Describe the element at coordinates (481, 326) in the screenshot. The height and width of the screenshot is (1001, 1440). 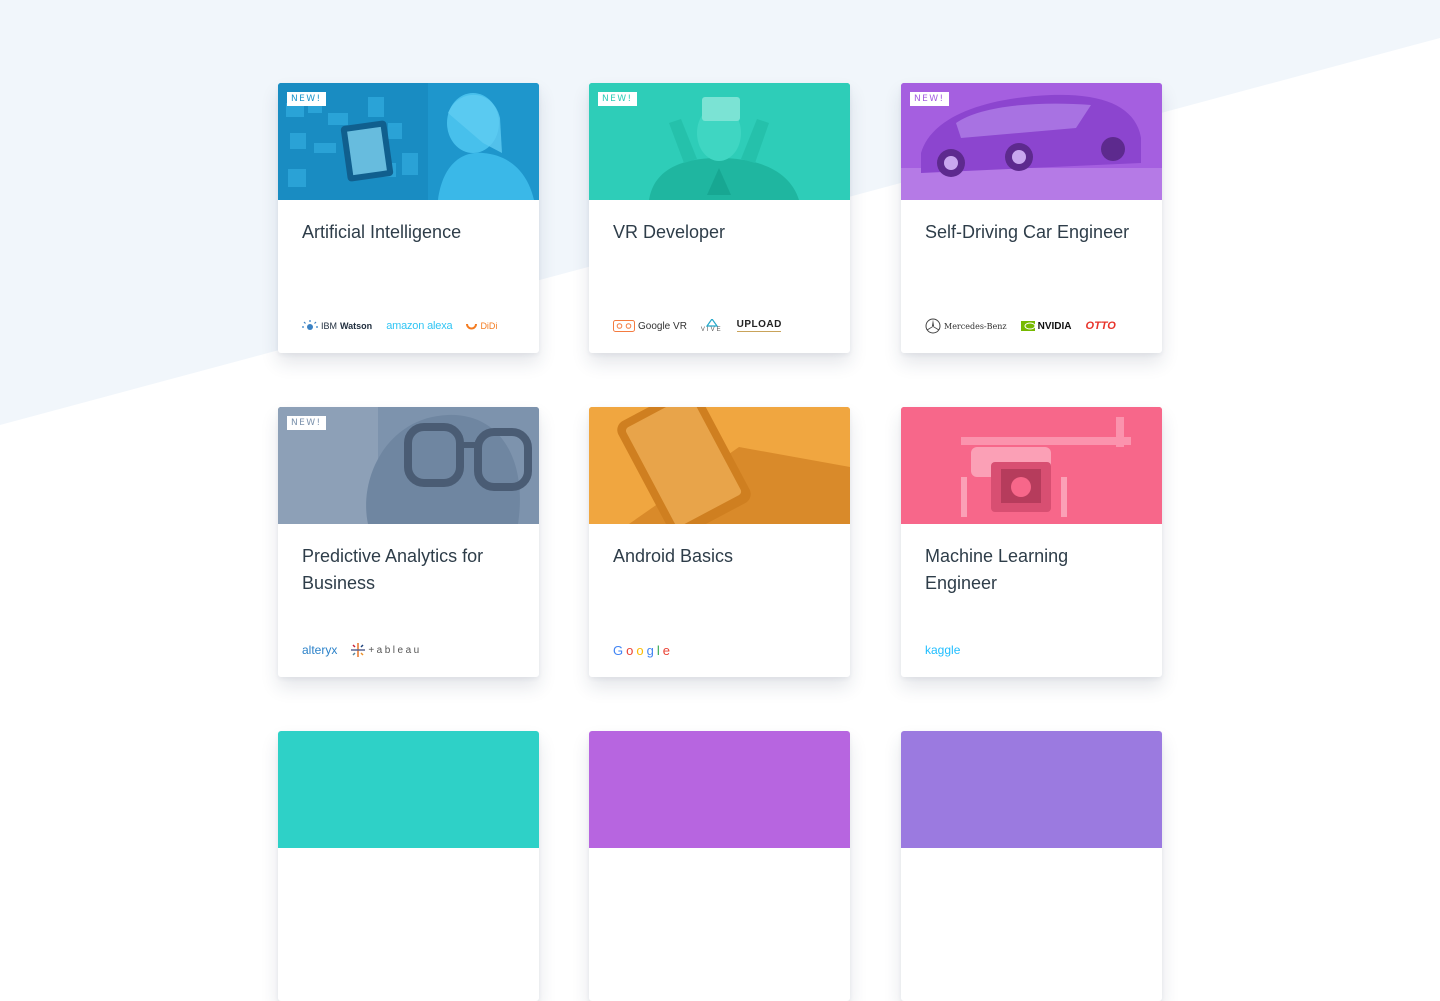
I see `didi-logo: DiDi` at that location.